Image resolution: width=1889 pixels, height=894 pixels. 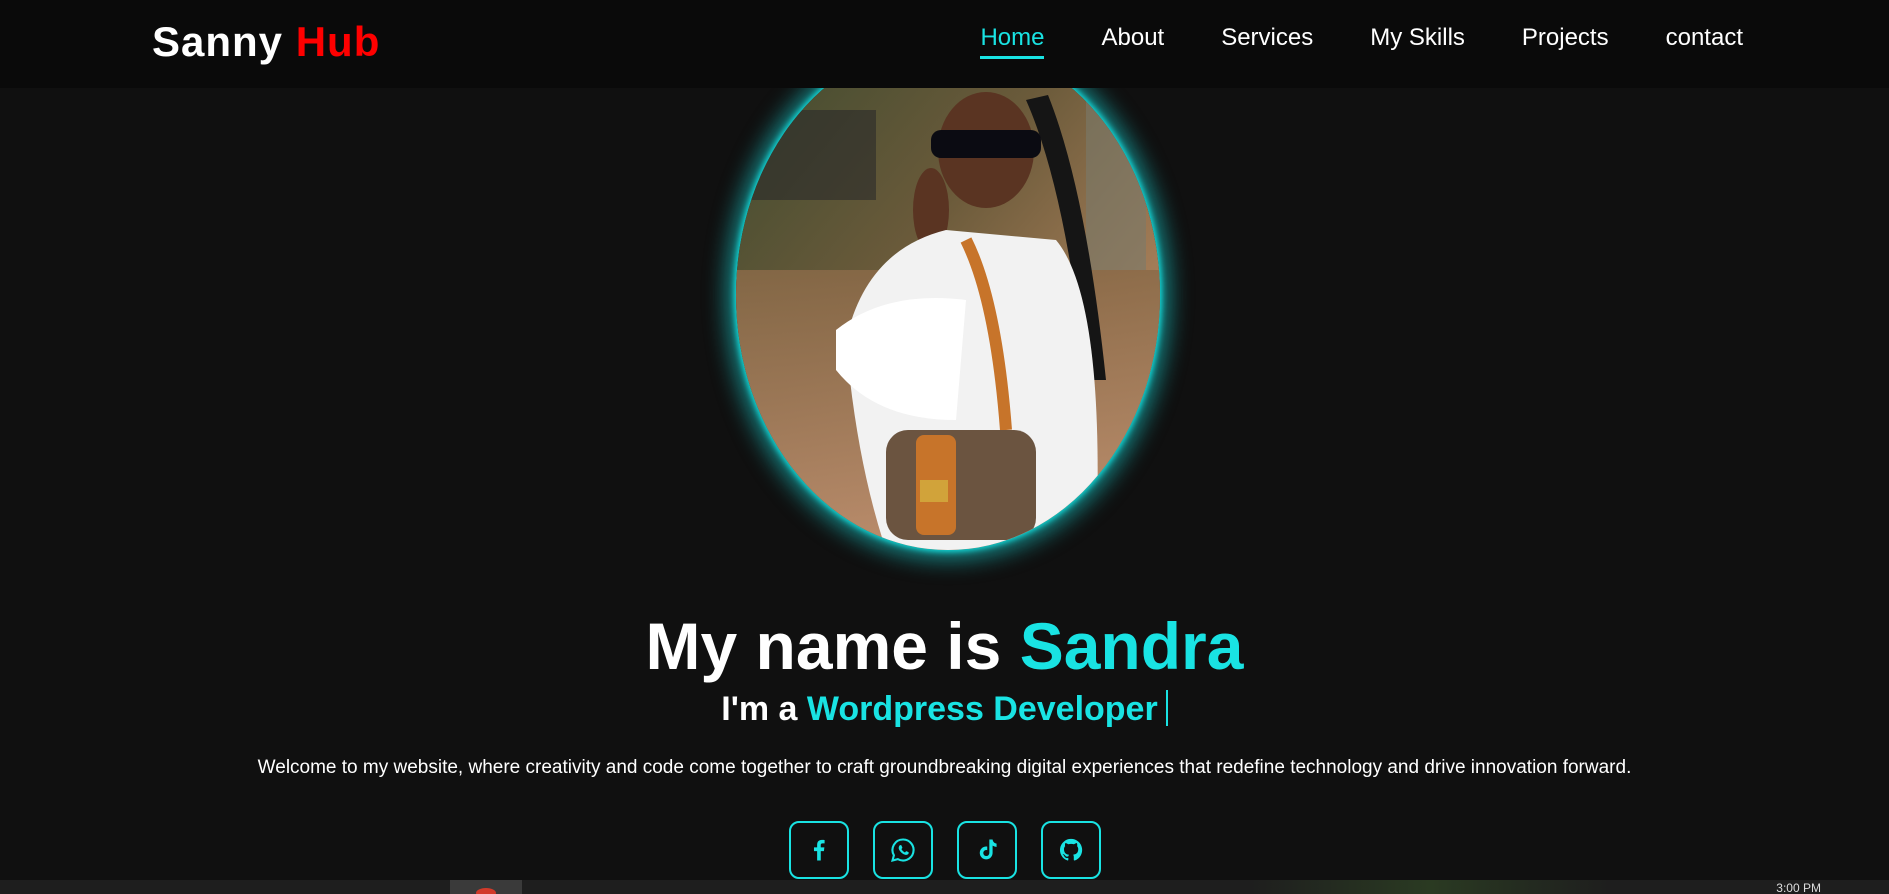 I want to click on tiktok-link, so click(x=986, y=850).